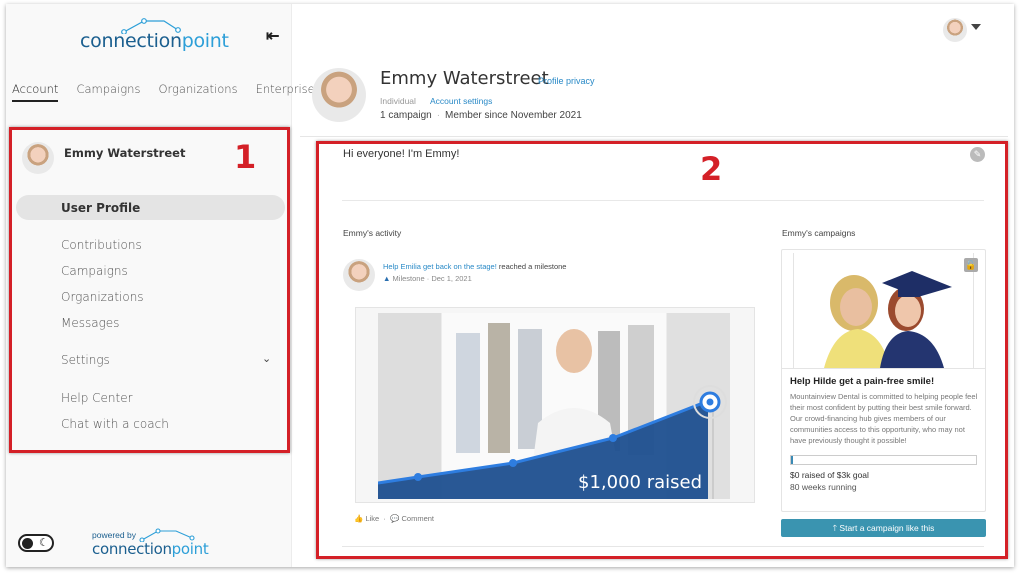 This screenshot has width=1024, height=579. What do you see at coordinates (398, 101) in the screenshot?
I see `profile-type: Individual` at bounding box center [398, 101].